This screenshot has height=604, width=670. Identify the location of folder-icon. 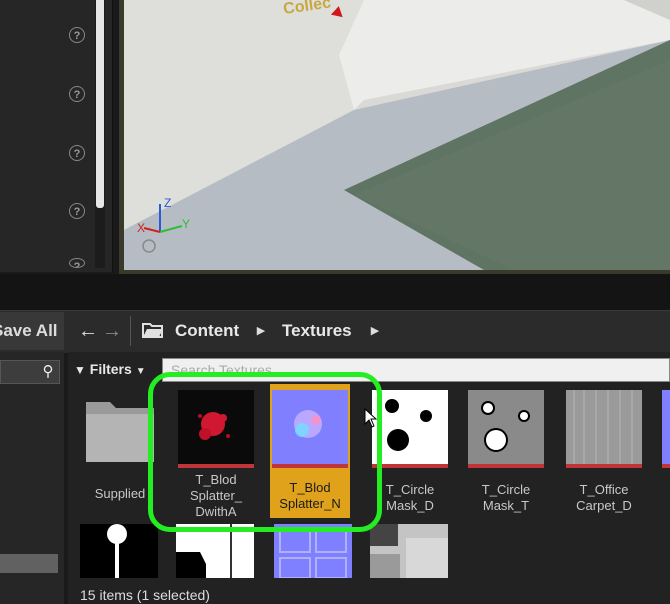
(120, 432).